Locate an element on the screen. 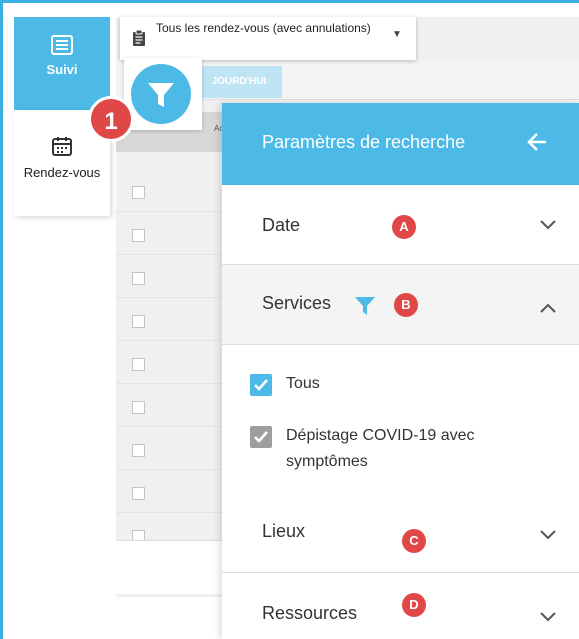  section-ressources: Ressources D is located at coordinates (400, 606).